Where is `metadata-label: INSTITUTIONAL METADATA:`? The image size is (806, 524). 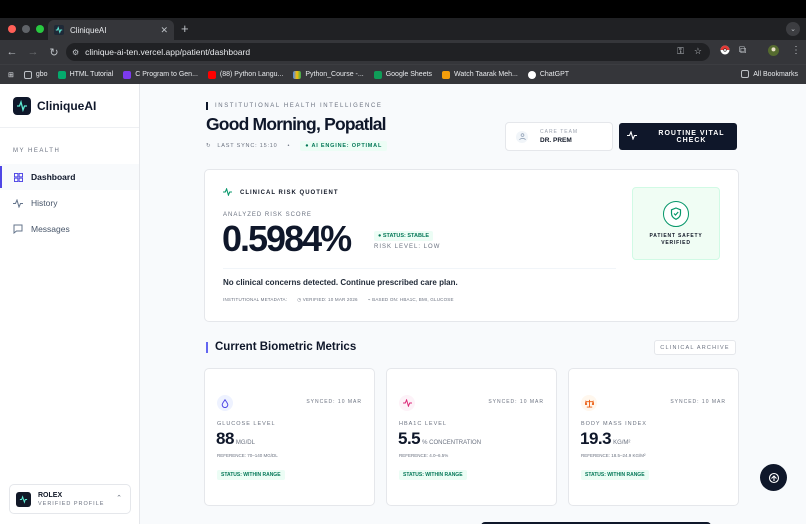
metadata-label: INSTITUTIONAL METADATA: is located at coordinates (255, 299).